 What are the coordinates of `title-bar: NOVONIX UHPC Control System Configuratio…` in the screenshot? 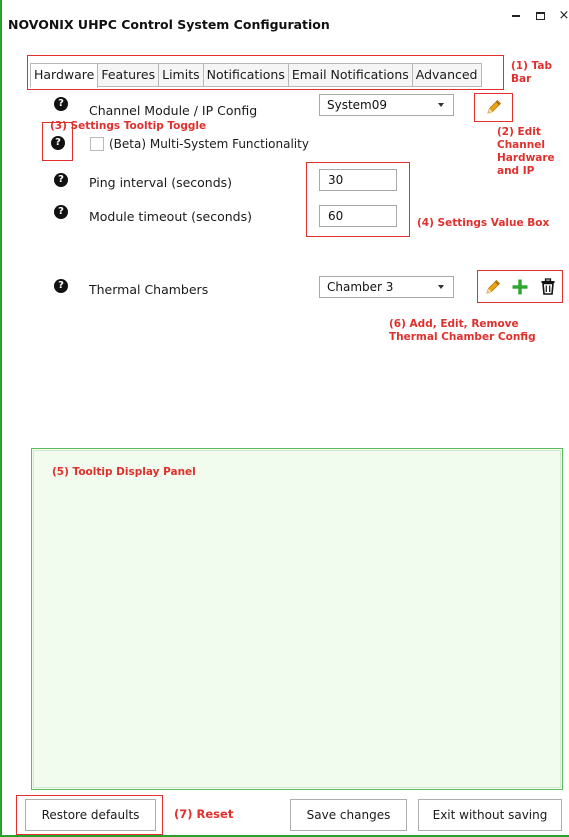 It's located at (285, 23).